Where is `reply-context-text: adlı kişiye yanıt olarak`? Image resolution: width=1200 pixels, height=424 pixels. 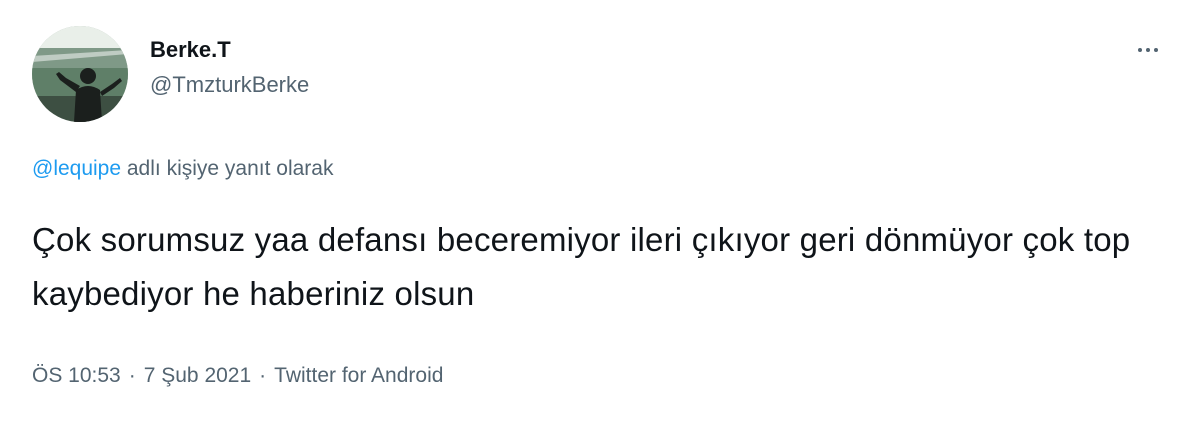
reply-context-text: adlı kişiye yanıt olarak is located at coordinates (227, 168).